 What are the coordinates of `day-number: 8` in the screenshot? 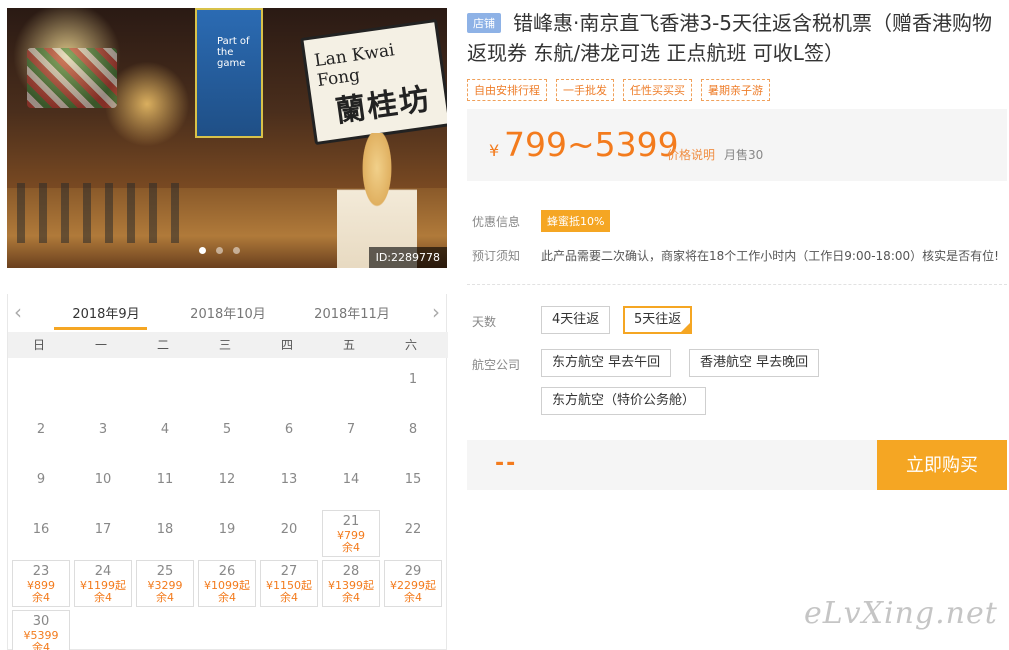 It's located at (413, 429).